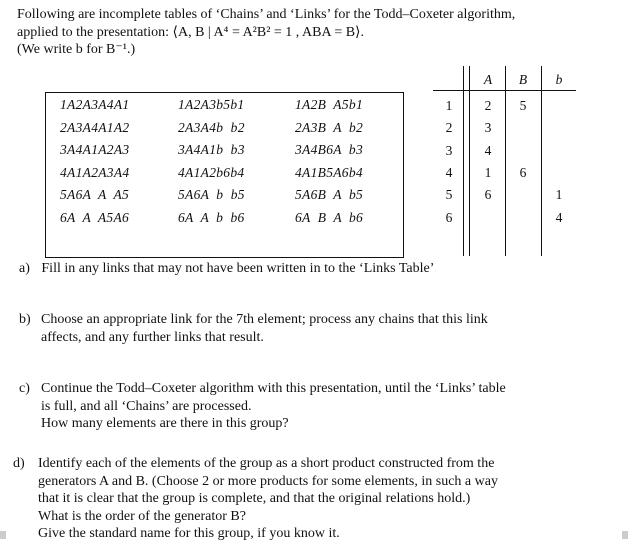  What do you see at coordinates (329, 217) in the screenshot?
I see `chain-cell: 6A B A b6` at bounding box center [329, 217].